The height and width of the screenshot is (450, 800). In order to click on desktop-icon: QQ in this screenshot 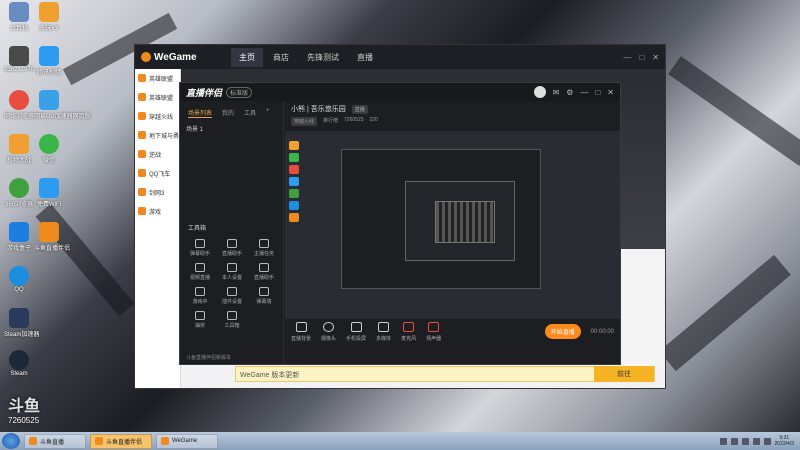, I will do `click(19, 279)`.